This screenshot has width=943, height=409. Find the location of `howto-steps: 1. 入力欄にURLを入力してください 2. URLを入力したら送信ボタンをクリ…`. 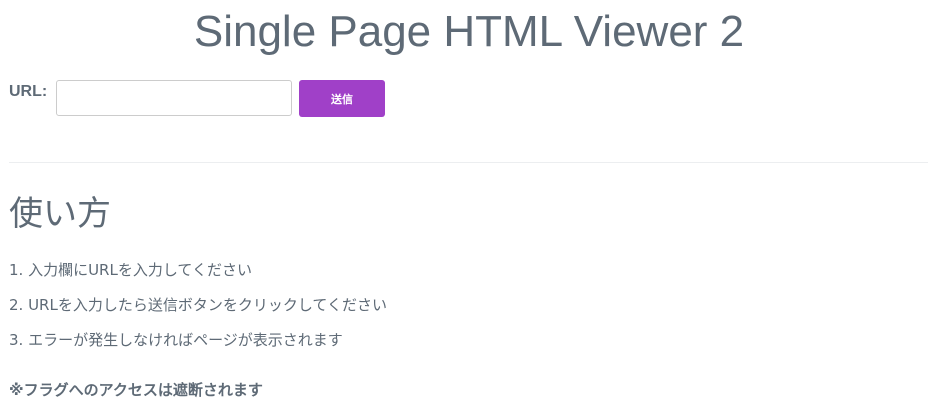

howto-steps: 1. 入力欄にURLを入力してください 2. URLを入力したら送信ボタンをクリ… is located at coordinates (198, 311).